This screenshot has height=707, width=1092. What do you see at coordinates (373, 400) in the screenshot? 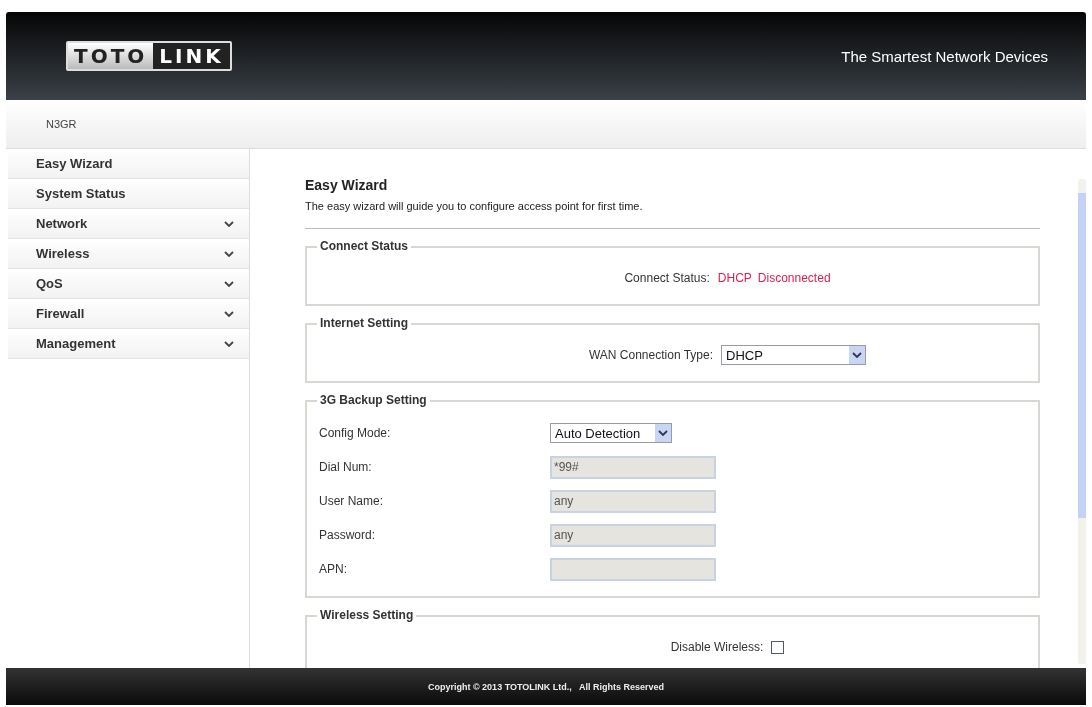
I see `fieldset-legend: 3G Backup Setting` at bounding box center [373, 400].